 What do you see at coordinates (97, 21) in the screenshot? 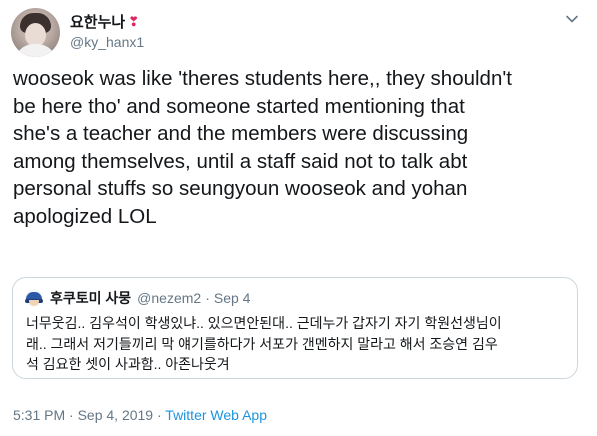
I see `author-display-name: 요한누나` at bounding box center [97, 21].